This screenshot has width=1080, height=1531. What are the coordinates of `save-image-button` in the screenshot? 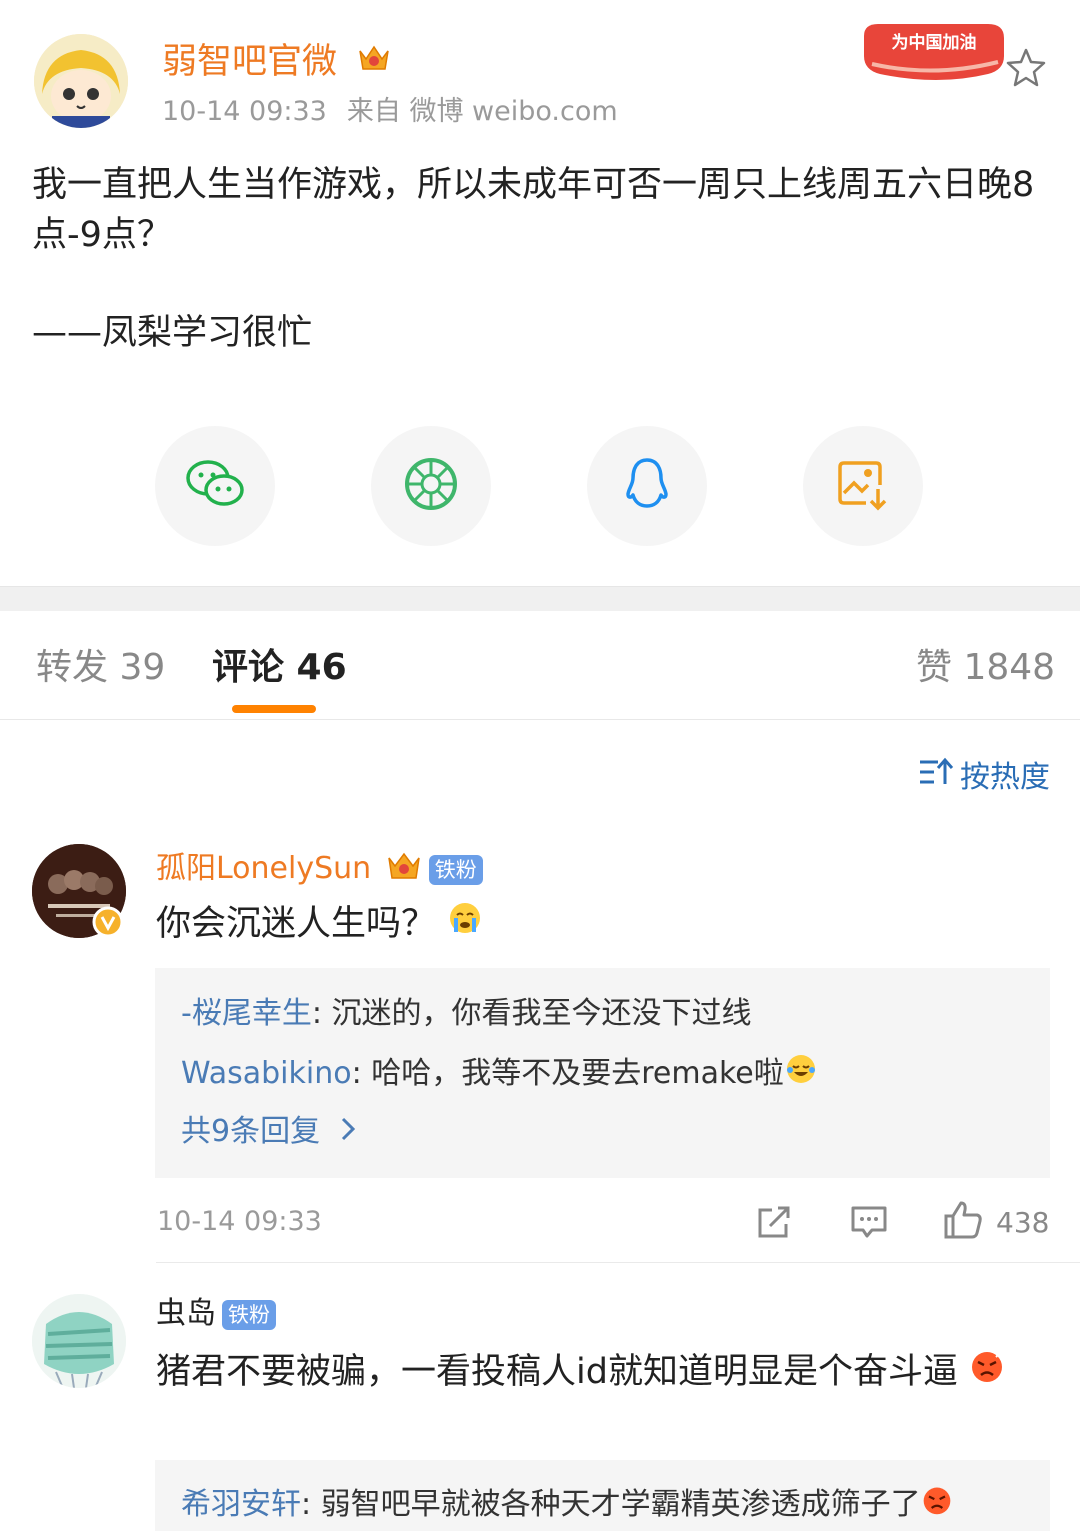 It's located at (863, 486).